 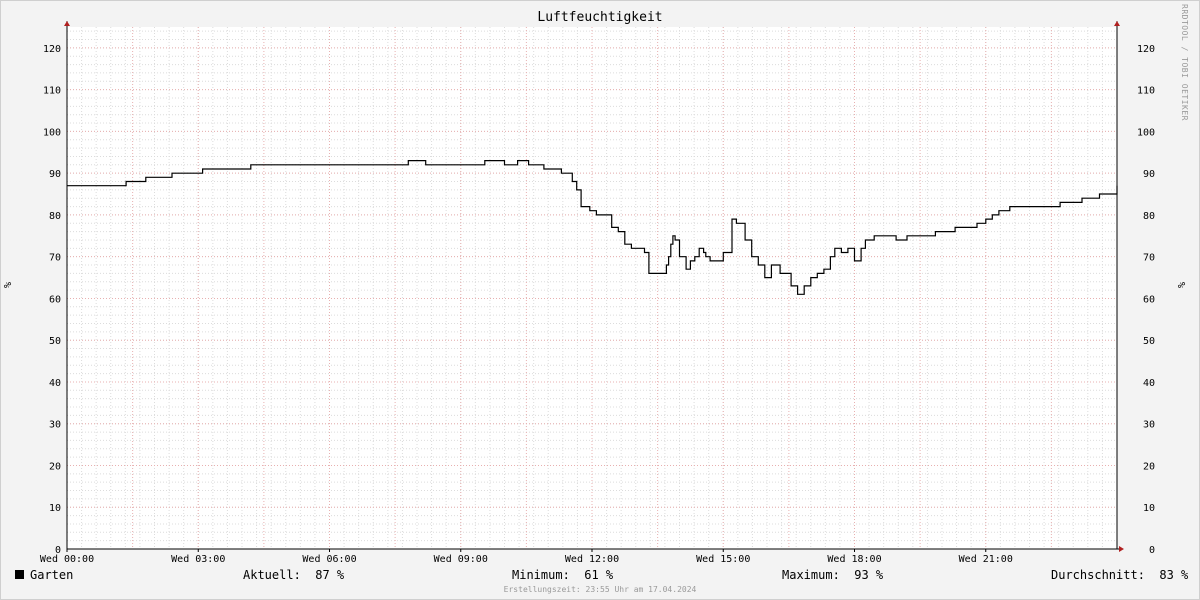 What do you see at coordinates (67, 23) in the screenshot?
I see `y-axis-left-arrow-icon` at bounding box center [67, 23].